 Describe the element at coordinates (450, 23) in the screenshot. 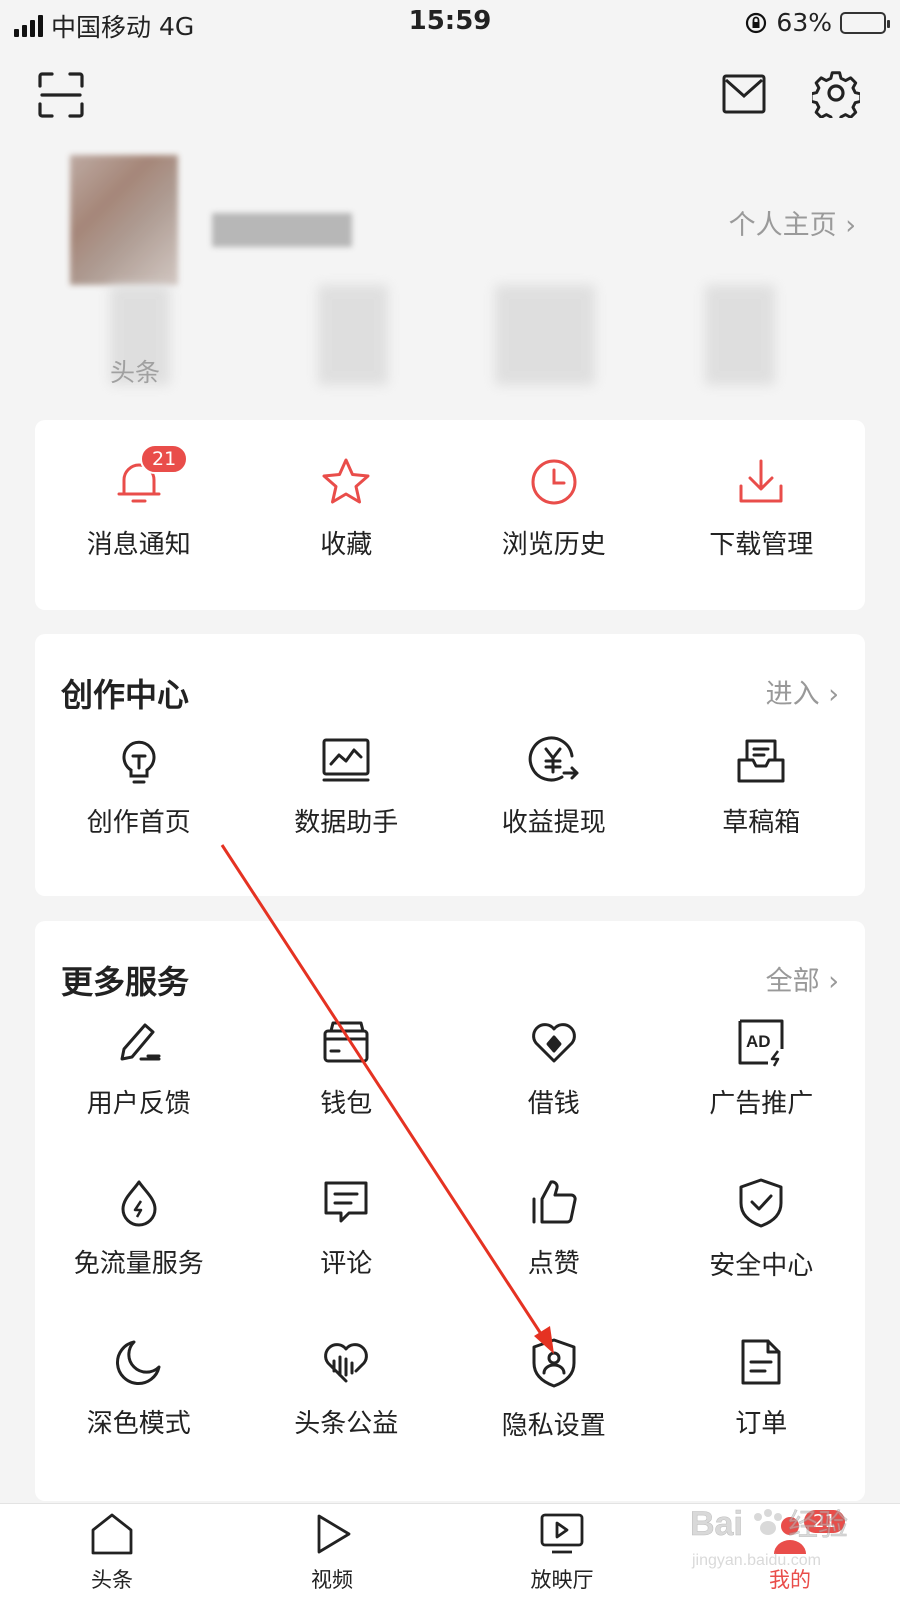

I see `status-bar: 中国移动 4G 15:59 63%` at that location.